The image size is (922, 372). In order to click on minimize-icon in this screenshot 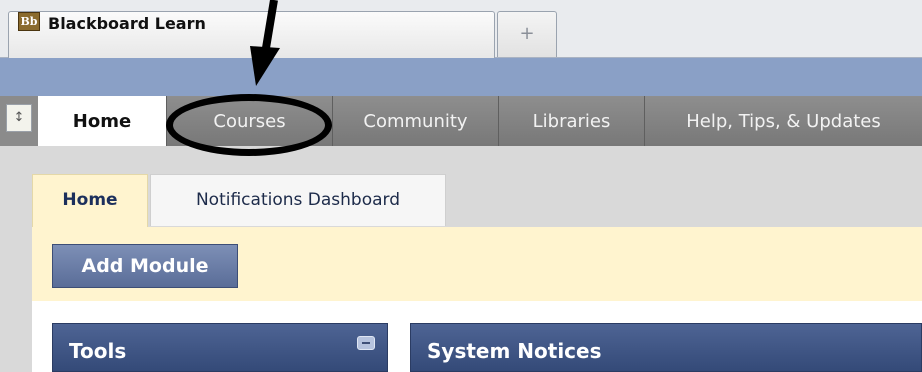, I will do `click(366, 343)`.